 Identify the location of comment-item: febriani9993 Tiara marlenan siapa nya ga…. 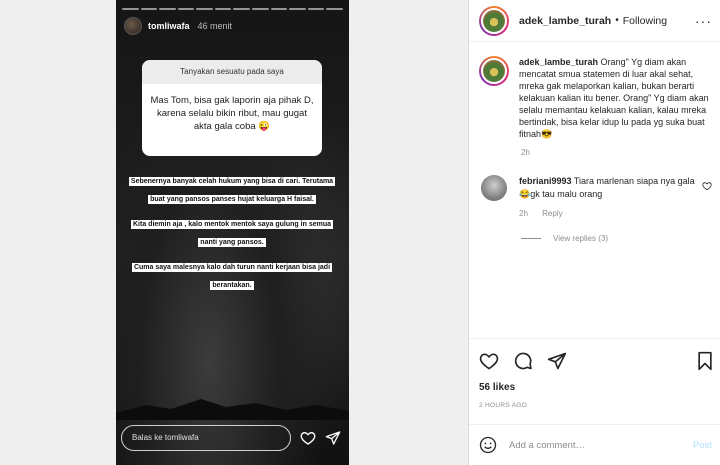
(595, 188).